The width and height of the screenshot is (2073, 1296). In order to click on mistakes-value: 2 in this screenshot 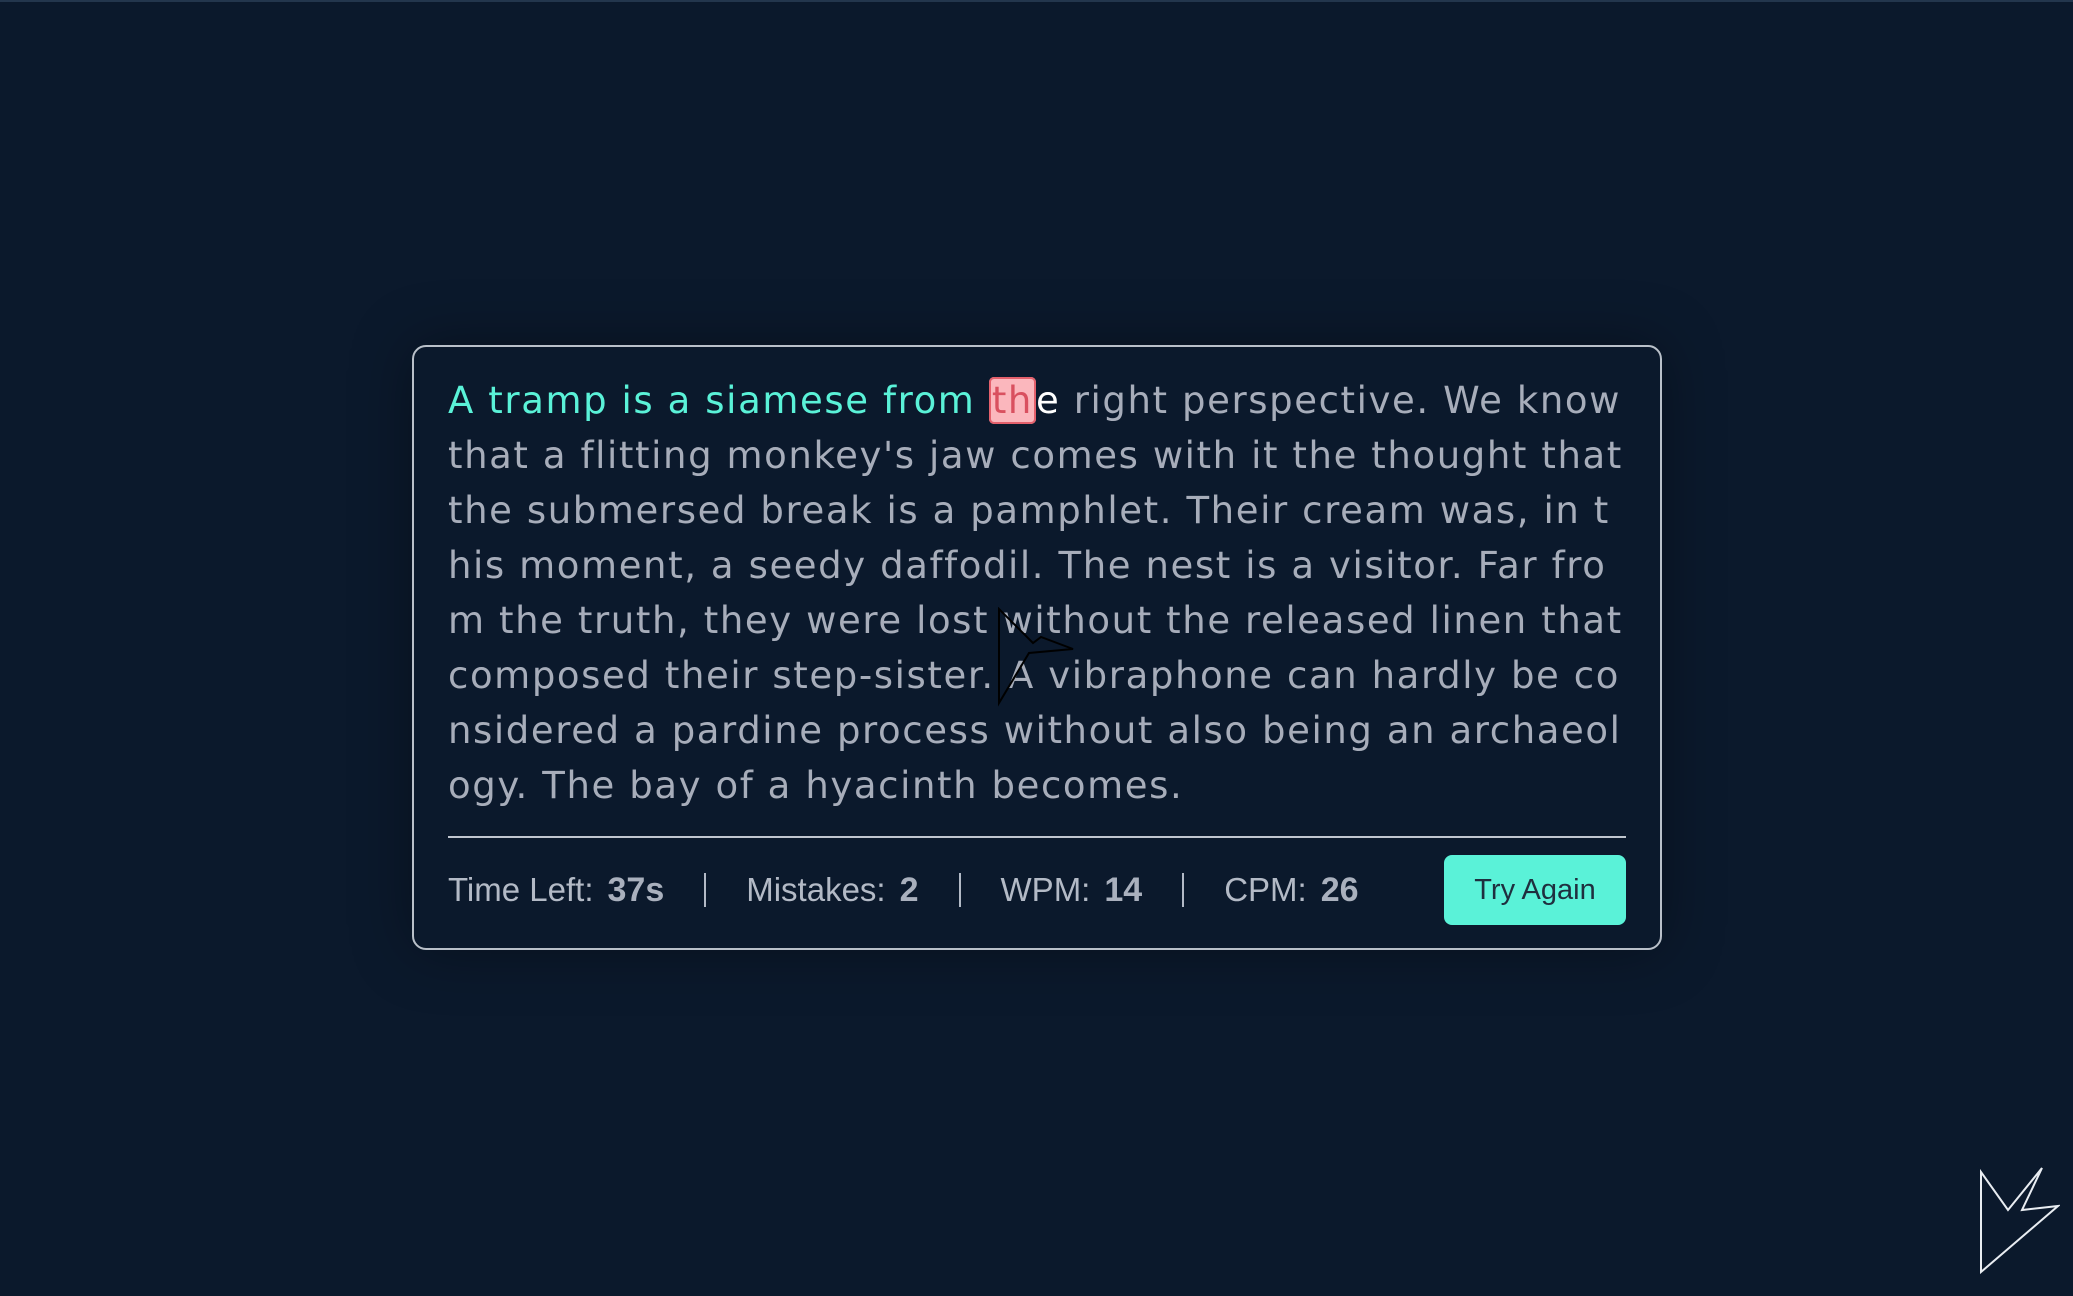, I will do `click(909, 889)`.